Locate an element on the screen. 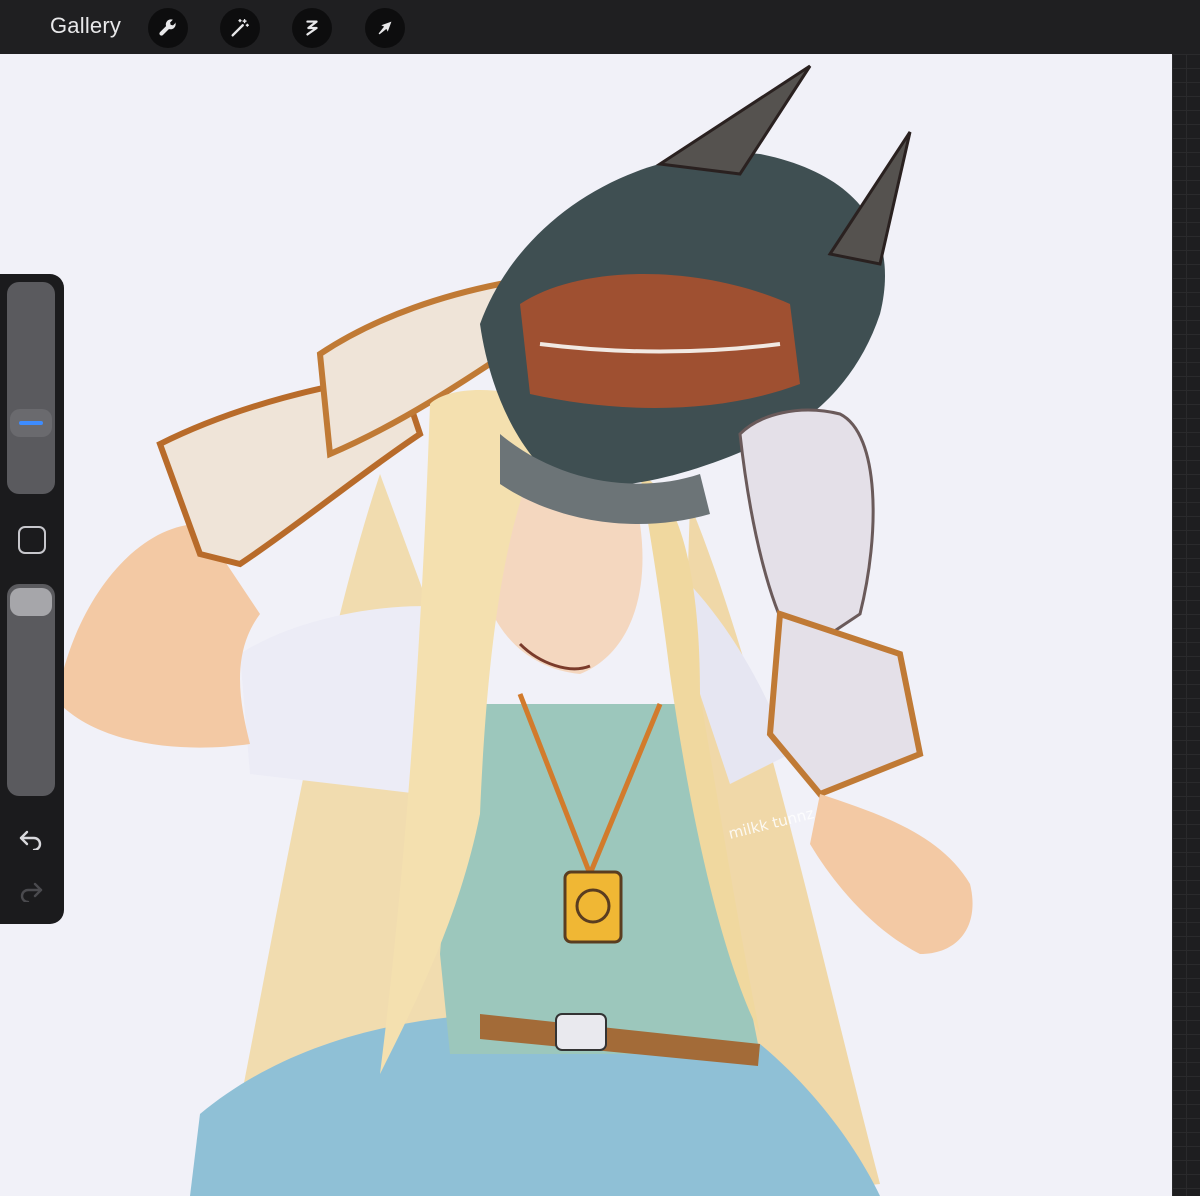  arrow-cursor-icon is located at coordinates (385, 28).